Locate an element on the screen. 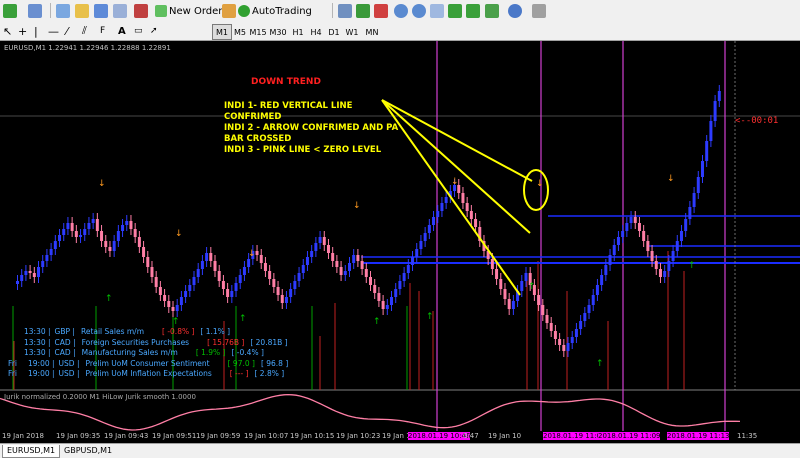 This screenshot has width=800, height=458. vertical-line-icon: | is located at coordinates (36, 31).